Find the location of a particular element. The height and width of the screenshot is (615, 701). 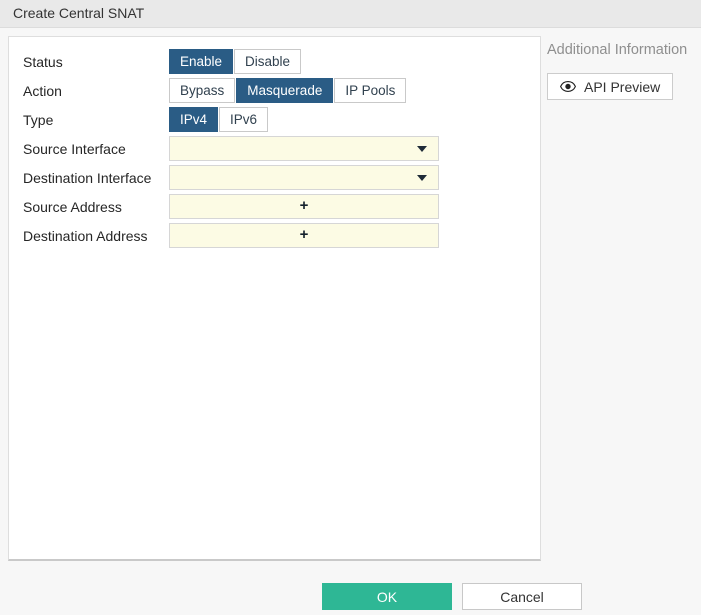

destination-address-field: + is located at coordinates (304, 235).